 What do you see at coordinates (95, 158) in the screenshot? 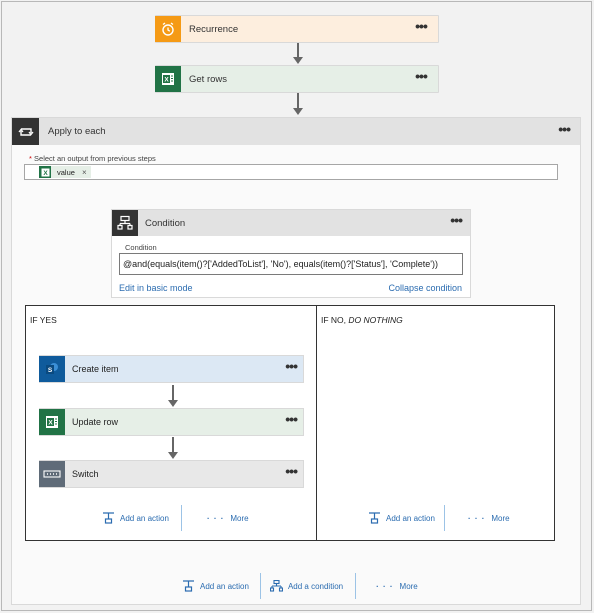
I see `select-output-text: Select an output from previous steps` at bounding box center [95, 158].